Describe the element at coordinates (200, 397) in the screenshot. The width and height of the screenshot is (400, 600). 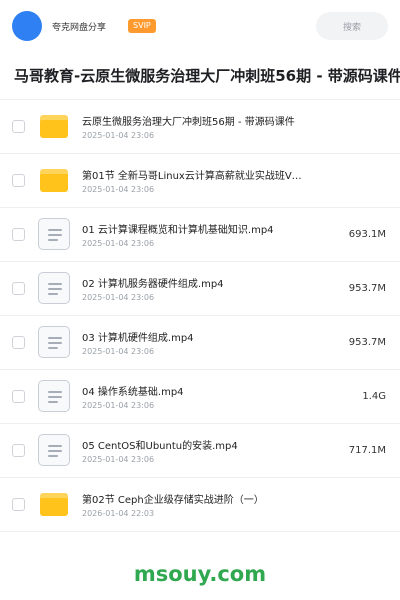
I see `list-item: 04 操作系统基础.mp4 2025-01-04 23:06 1.4G` at that location.